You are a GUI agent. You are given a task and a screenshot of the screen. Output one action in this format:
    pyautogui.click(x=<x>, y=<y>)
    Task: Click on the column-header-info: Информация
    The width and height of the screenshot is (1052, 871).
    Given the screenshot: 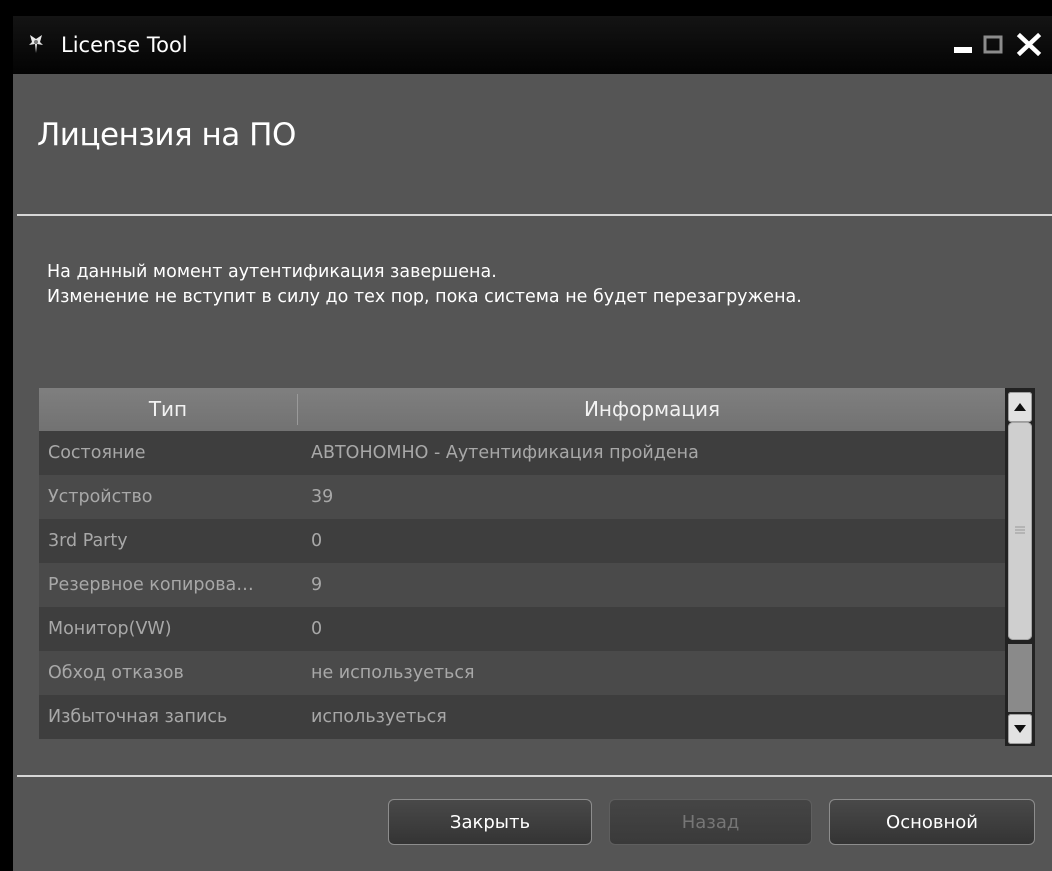 What is the action you would take?
    pyautogui.click(x=652, y=409)
    